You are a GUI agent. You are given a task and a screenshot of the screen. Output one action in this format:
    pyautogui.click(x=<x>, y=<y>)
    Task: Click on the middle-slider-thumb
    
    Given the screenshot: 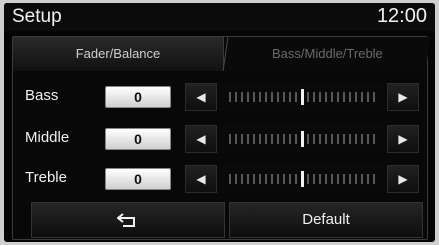 What is the action you would take?
    pyautogui.click(x=302, y=139)
    